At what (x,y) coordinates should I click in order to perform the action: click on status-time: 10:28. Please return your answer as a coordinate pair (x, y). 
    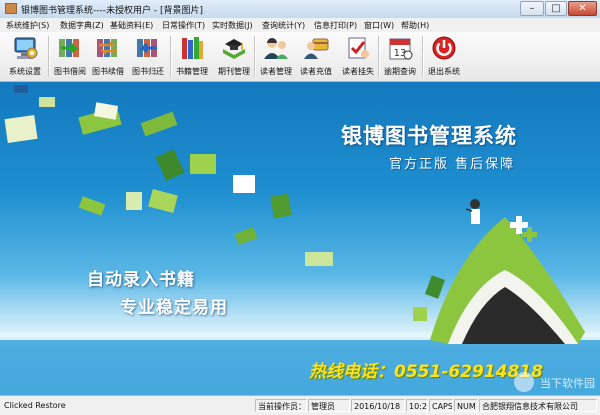
    Looking at the image, I should click on (417, 405).